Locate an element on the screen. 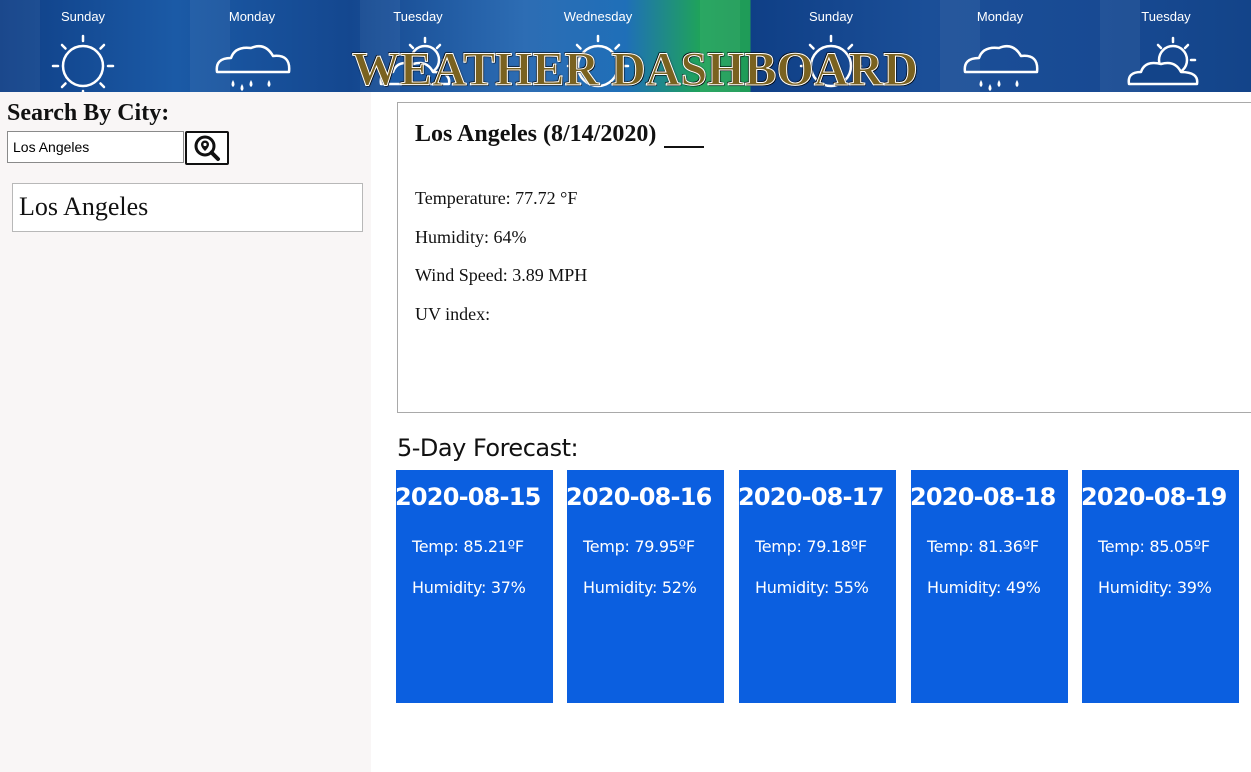 The height and width of the screenshot is (772, 1251). banner-day: Sunday is located at coordinates (83, 46).